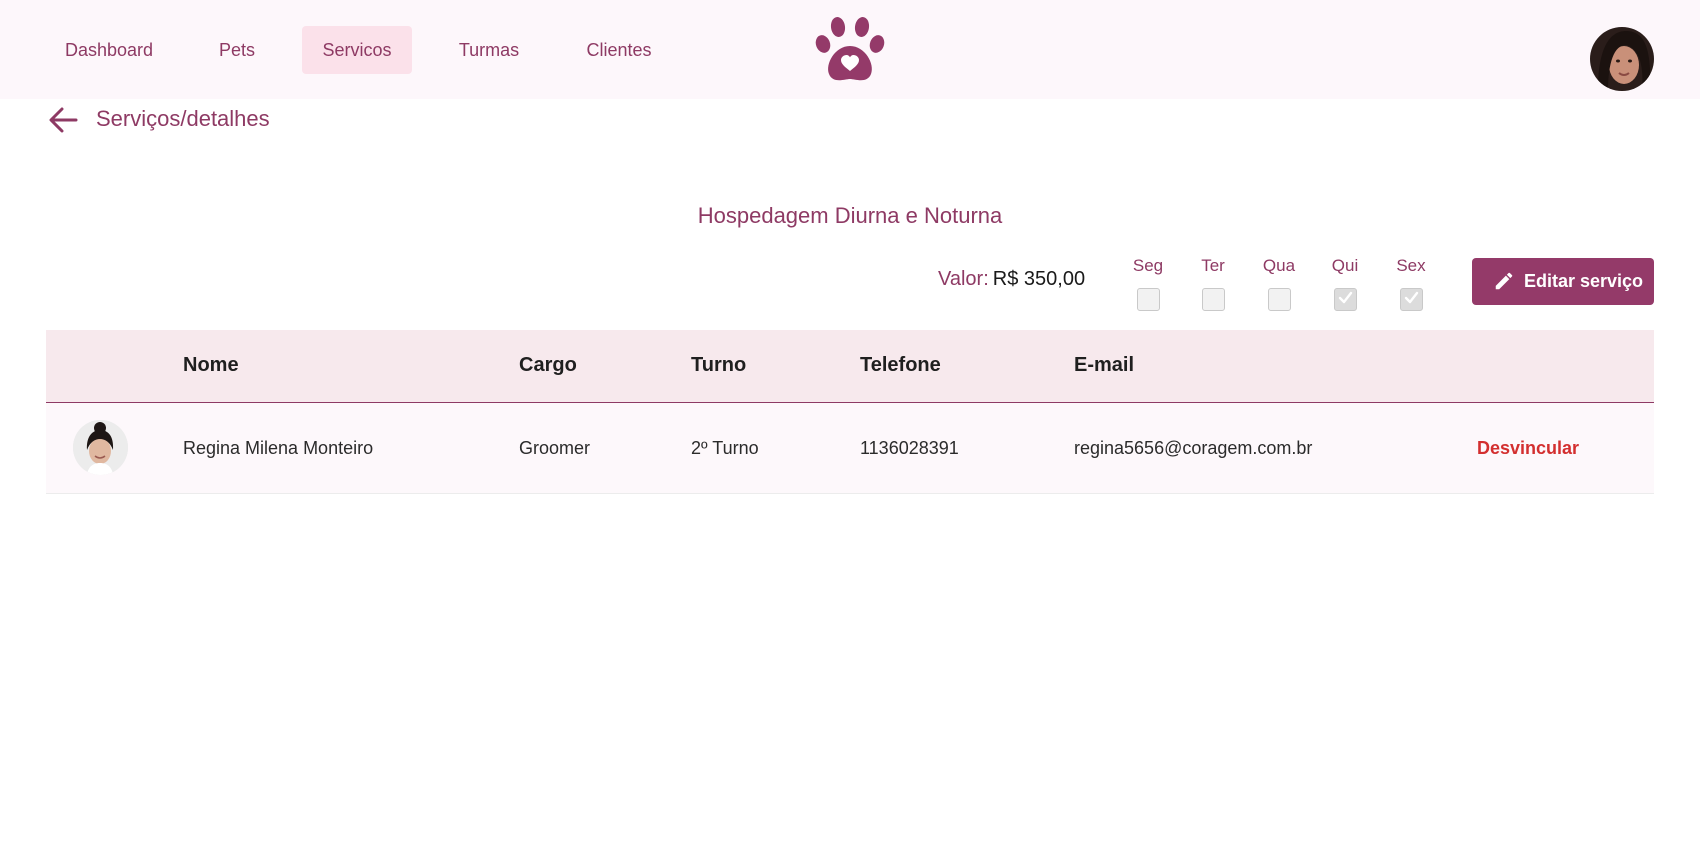 This screenshot has width=1700, height=848. What do you see at coordinates (357, 50) in the screenshot?
I see `nav-item-servicos: Servicos` at bounding box center [357, 50].